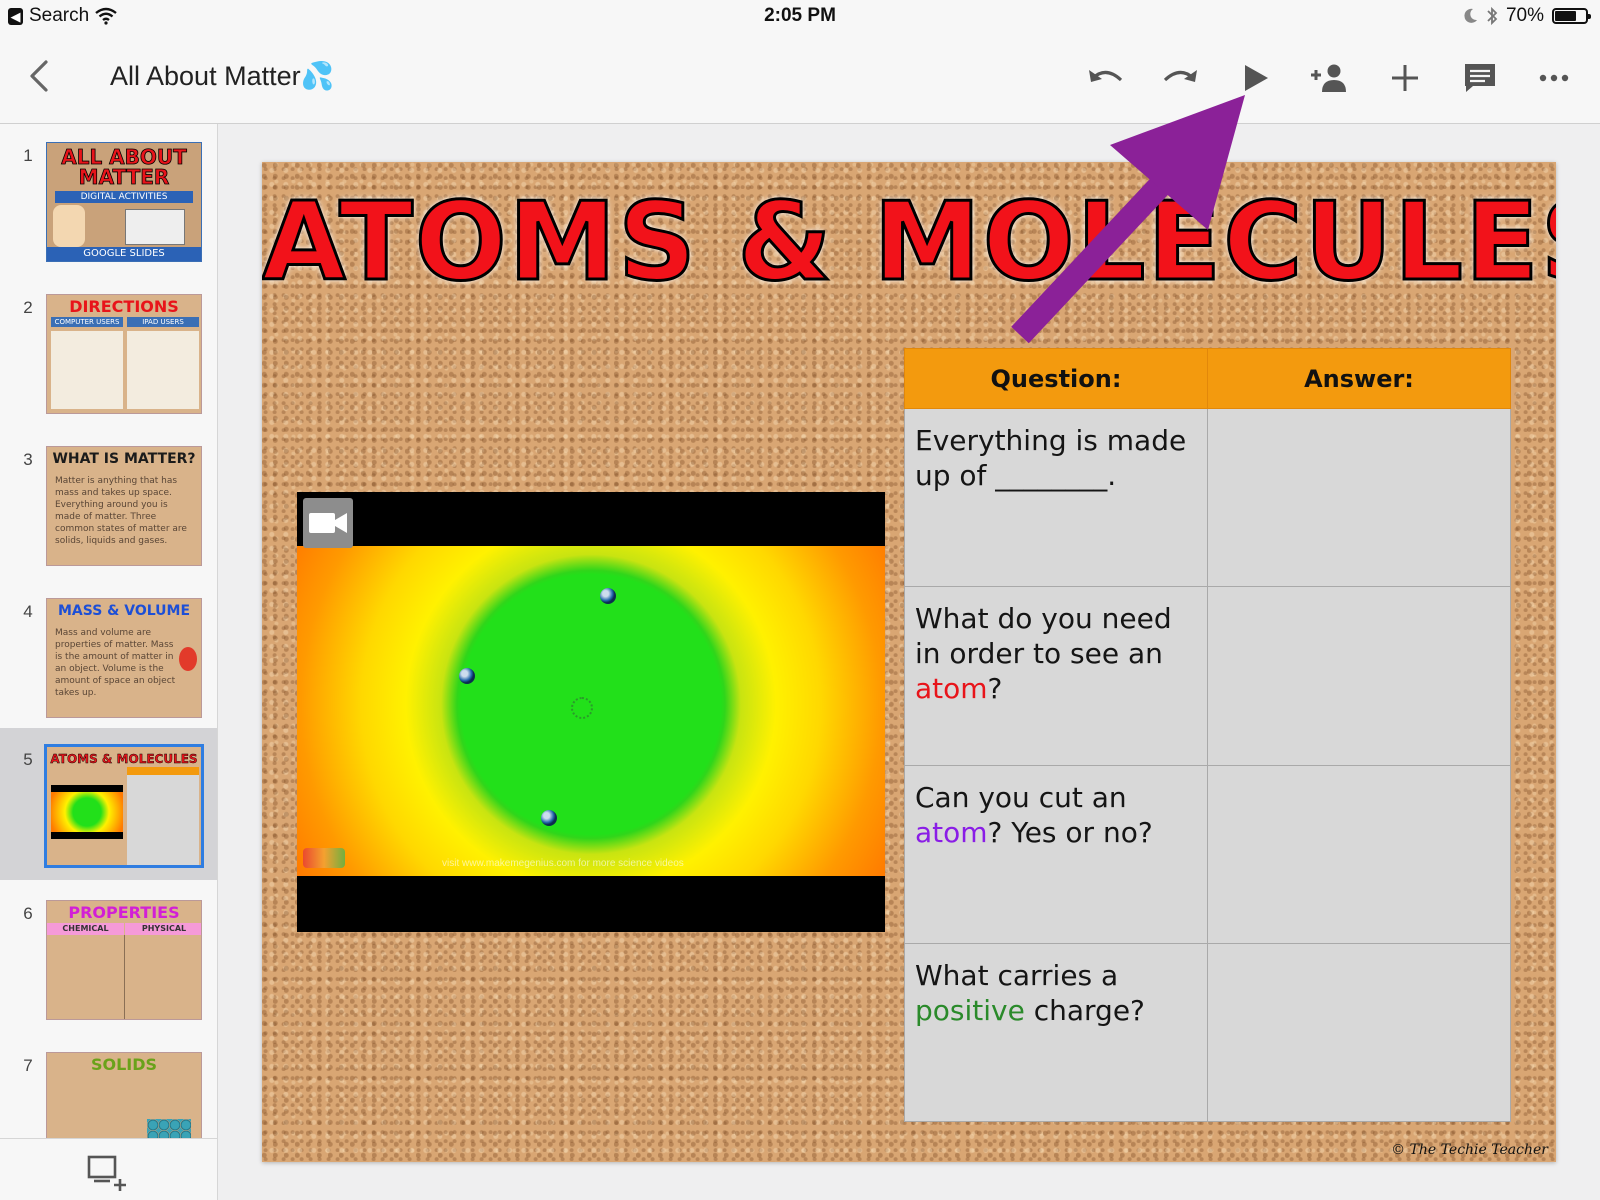 The width and height of the screenshot is (1600, 1200). Describe the element at coordinates (124, 759) in the screenshot. I see `thumbnail-title: ATOMS & MOLECULES` at that location.